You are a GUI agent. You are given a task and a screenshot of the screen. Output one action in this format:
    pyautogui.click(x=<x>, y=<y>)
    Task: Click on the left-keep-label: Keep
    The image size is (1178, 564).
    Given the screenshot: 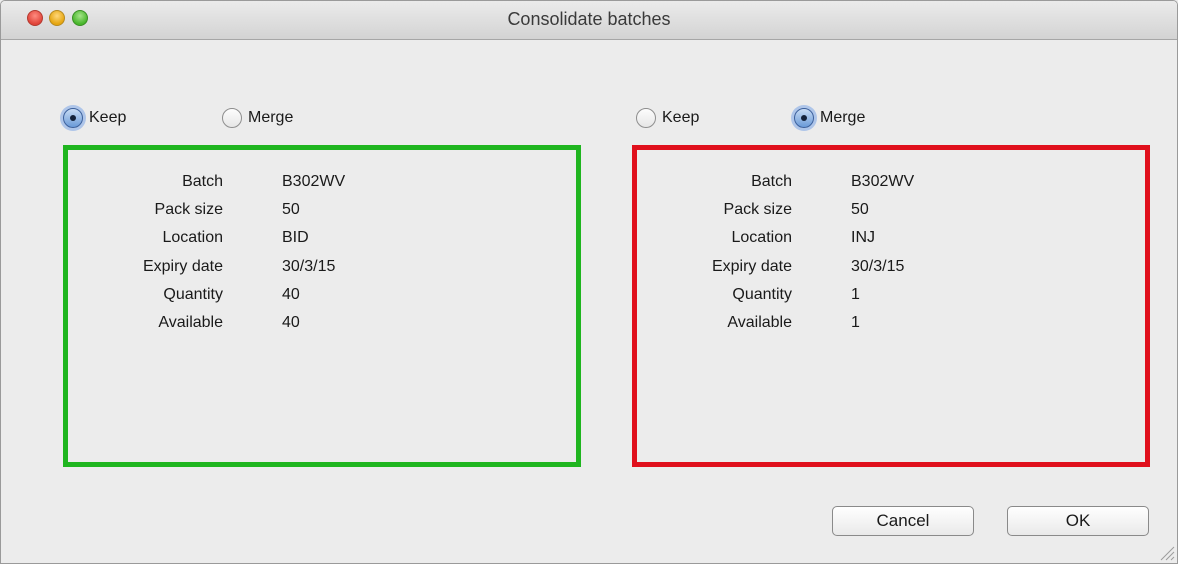 What is the action you would take?
    pyautogui.click(x=108, y=117)
    